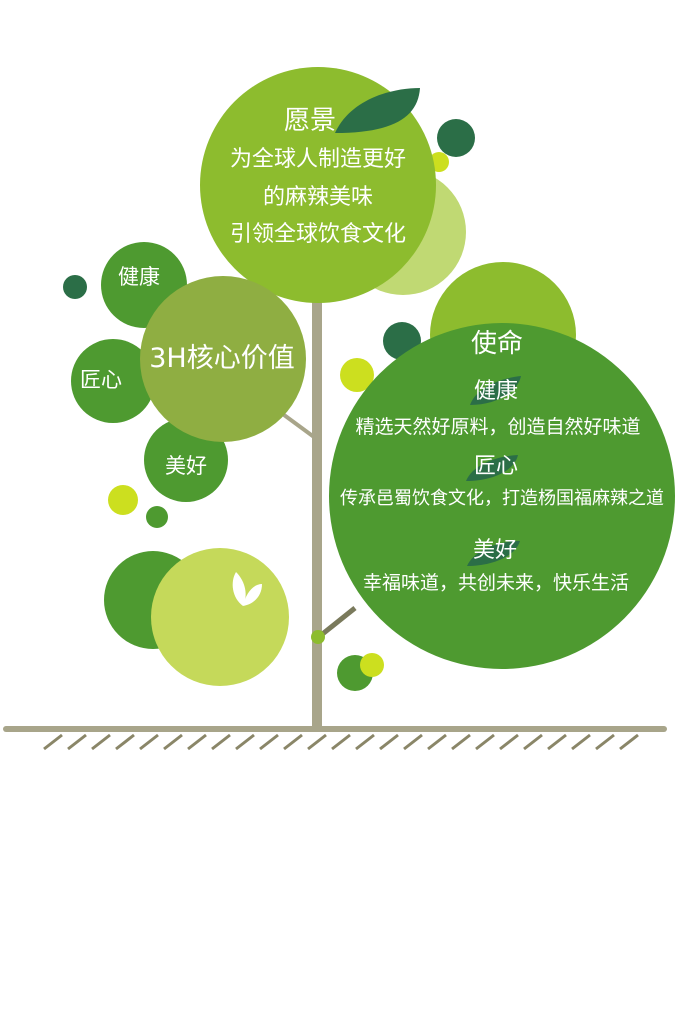 Image resolution: width=676 pixels, height=1014 pixels. I want to click on value-label-craft: 匠心, so click(101, 380).